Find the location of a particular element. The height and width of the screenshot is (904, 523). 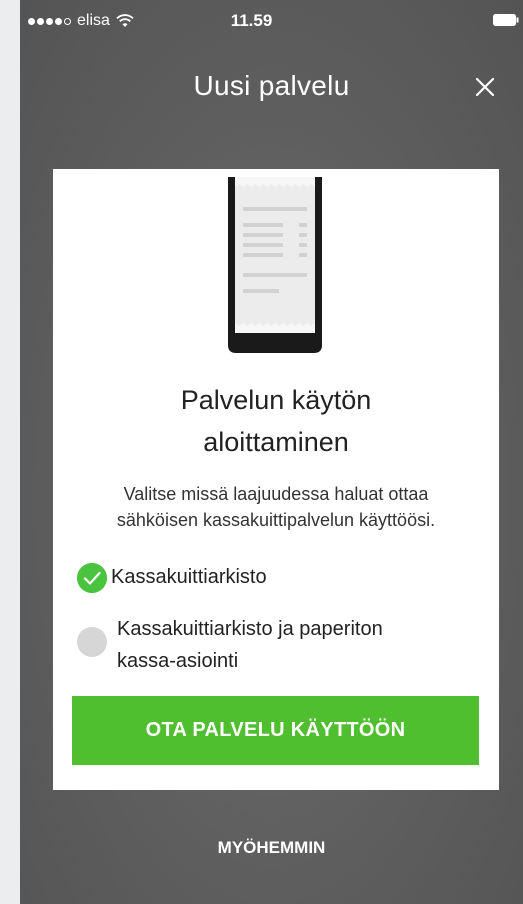

page-title: Uusi palvelu is located at coordinates (271, 85).